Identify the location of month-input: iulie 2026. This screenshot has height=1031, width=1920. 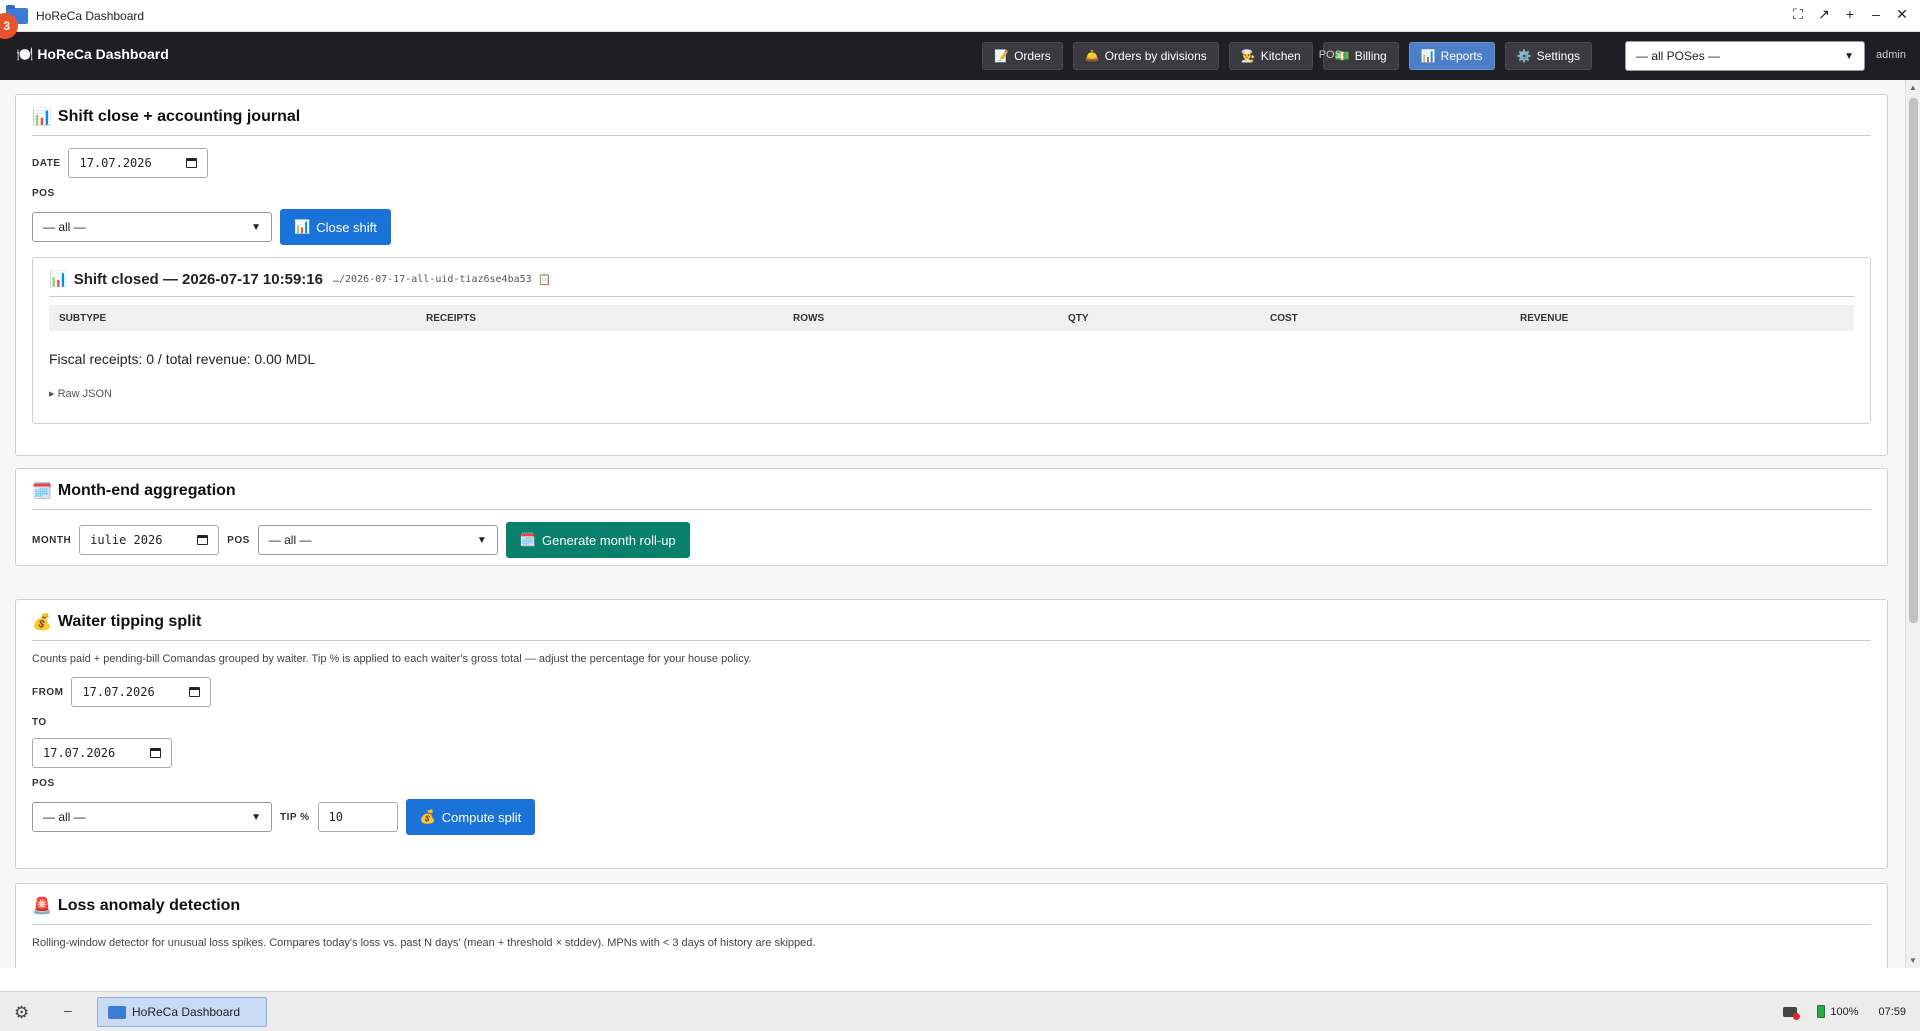
(149, 540).